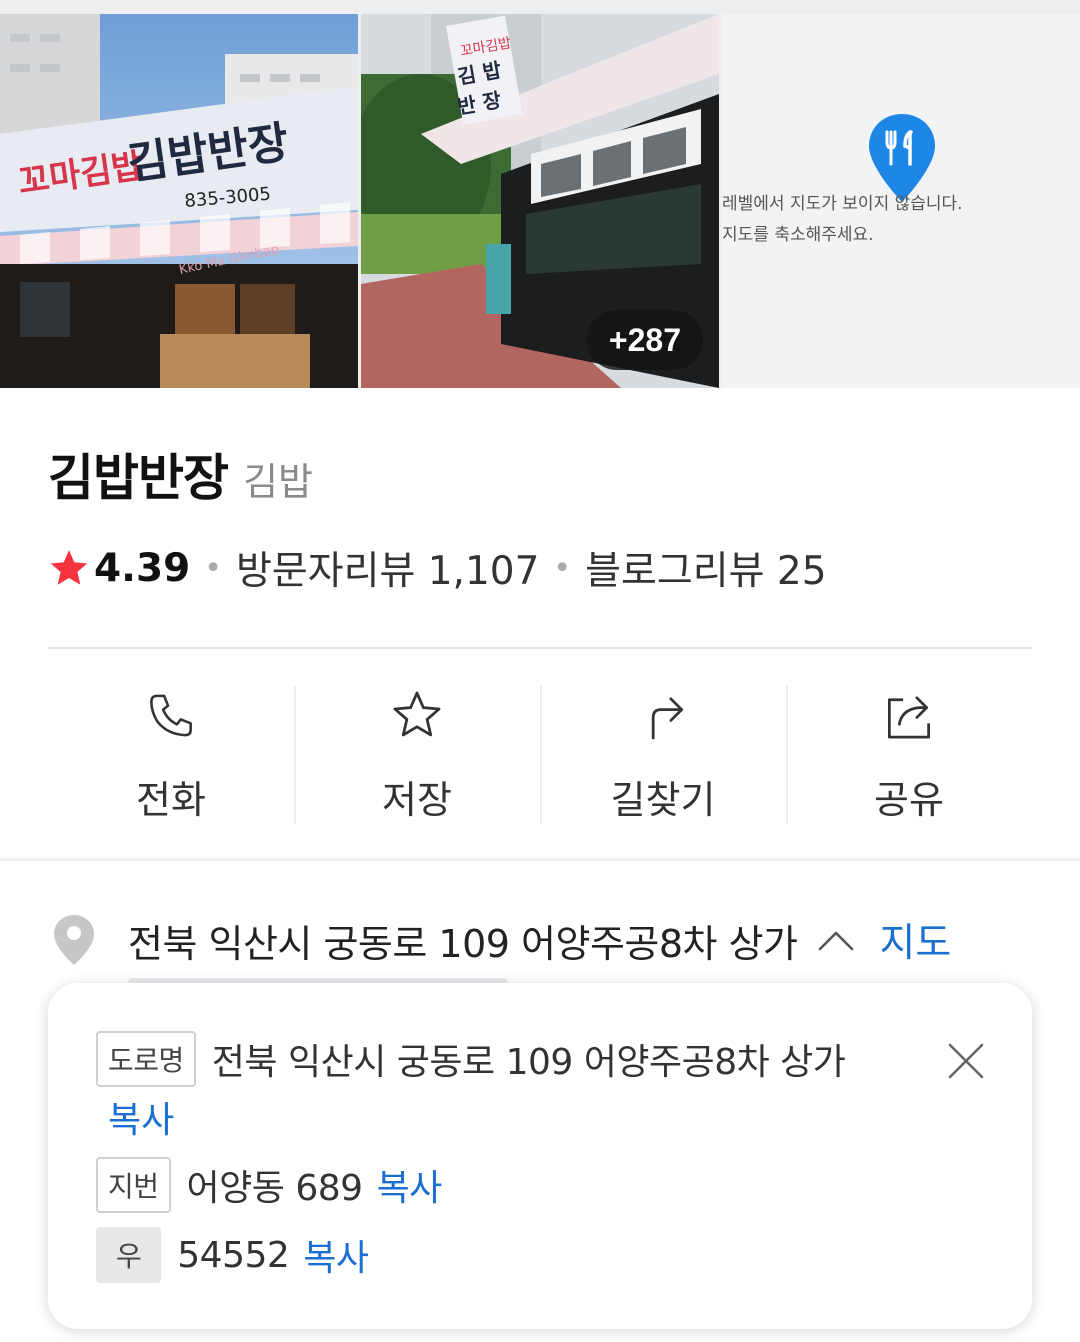 The height and width of the screenshot is (1342, 1080). I want to click on directions-button: 길찾기, so click(663, 755).